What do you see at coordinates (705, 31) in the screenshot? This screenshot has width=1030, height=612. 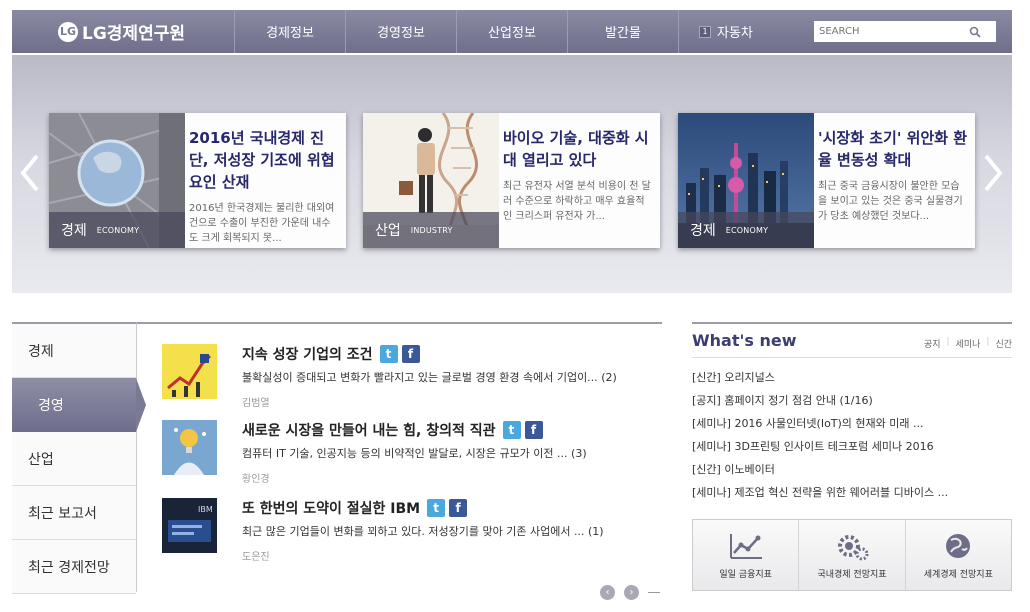 I see `rank-badge: 1` at bounding box center [705, 31].